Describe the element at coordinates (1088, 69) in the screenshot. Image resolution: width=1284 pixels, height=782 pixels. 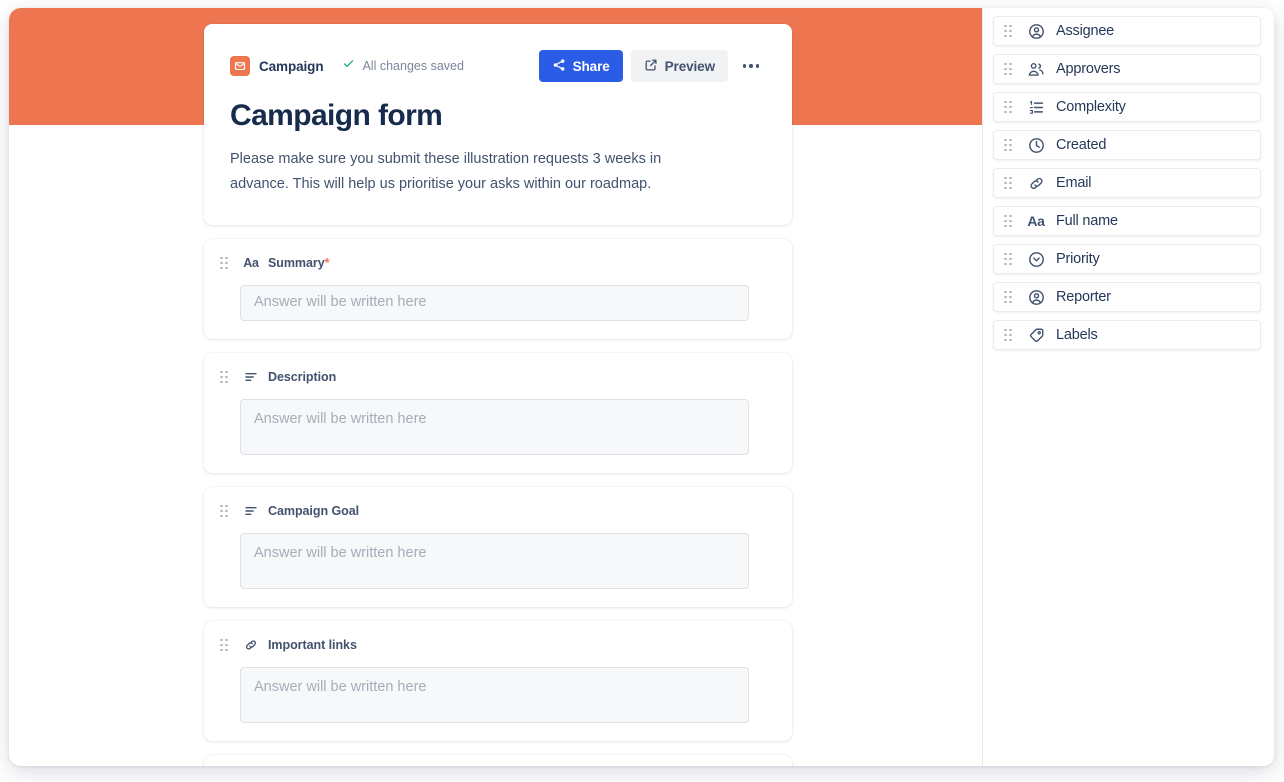
I see `palette-item-label: Approvers` at that location.